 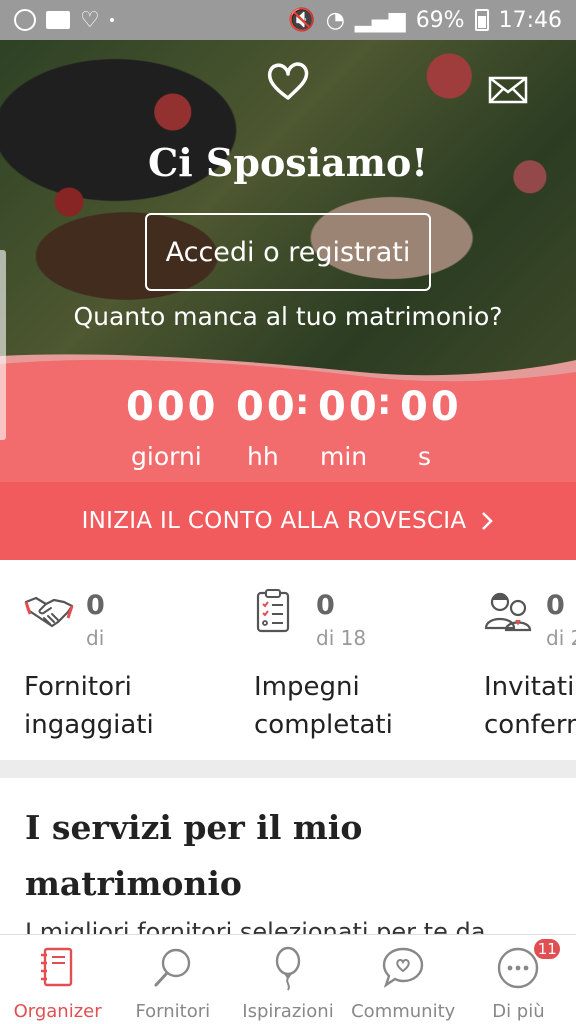 What do you see at coordinates (173, 1011) in the screenshot?
I see `tab-label: Fornitori` at bounding box center [173, 1011].